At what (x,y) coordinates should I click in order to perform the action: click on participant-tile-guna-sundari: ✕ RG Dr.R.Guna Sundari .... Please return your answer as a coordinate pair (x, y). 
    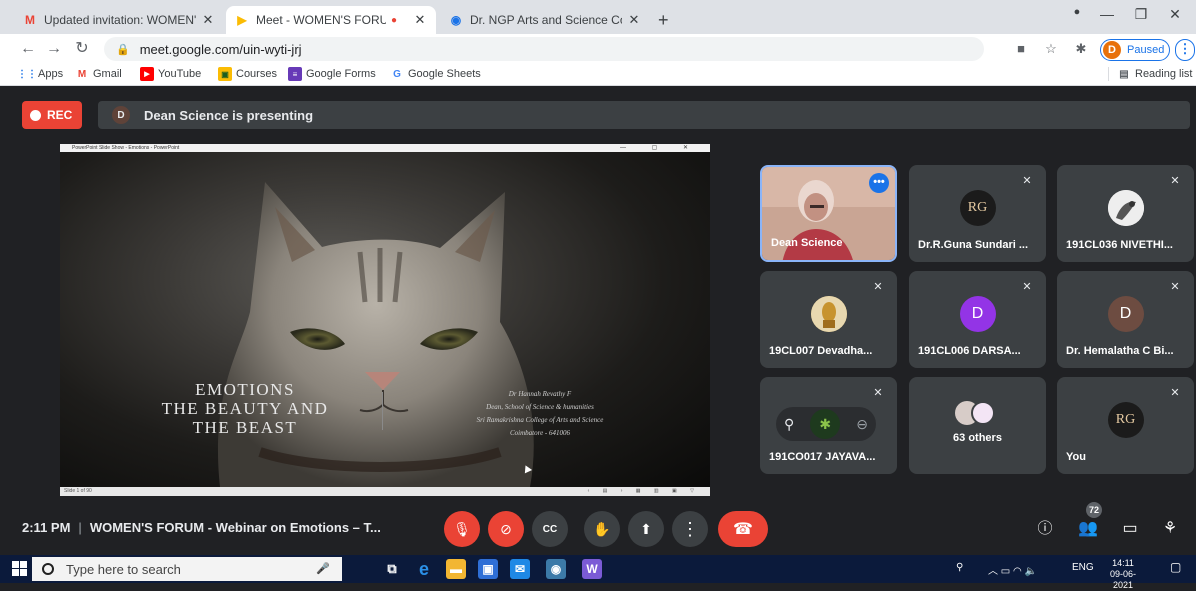
    Looking at the image, I should click on (977, 213).